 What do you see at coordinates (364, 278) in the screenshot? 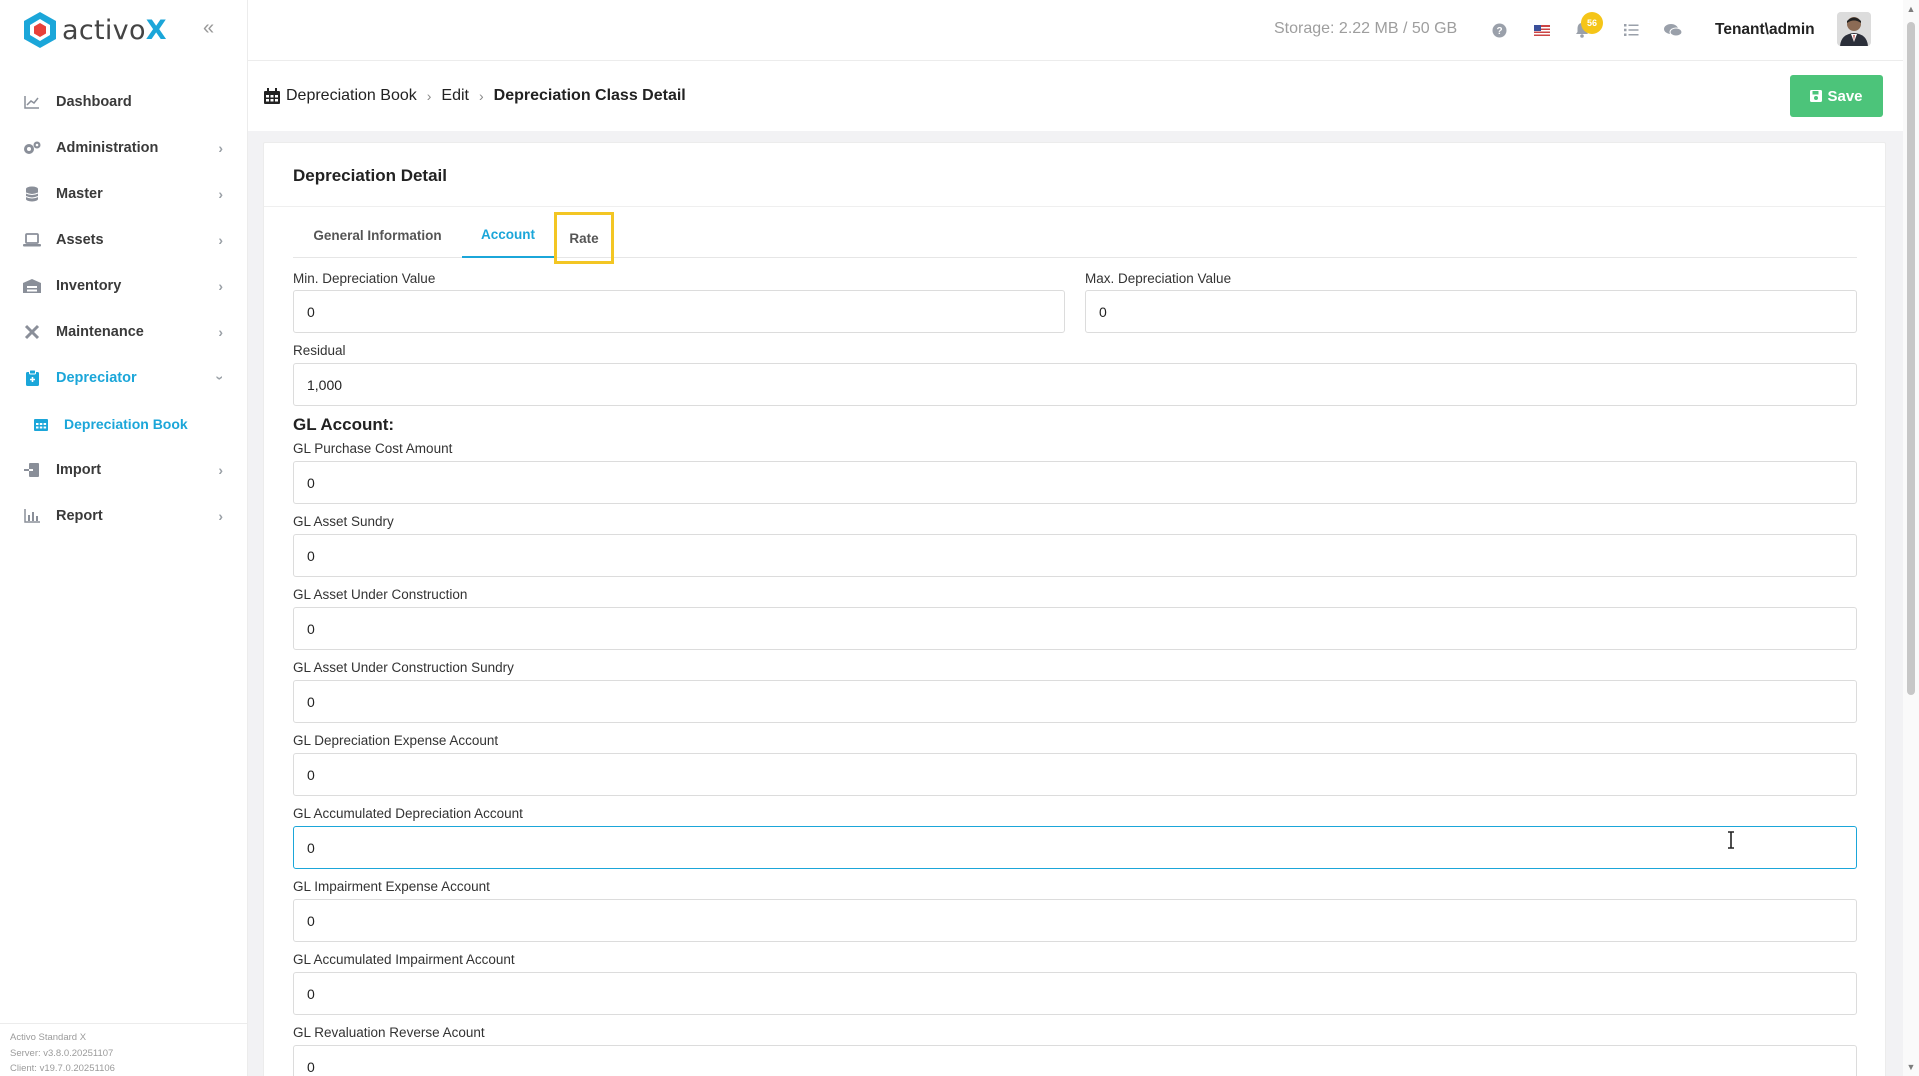
I see `min-depreciation-label: Min. Depreciation Value` at bounding box center [364, 278].